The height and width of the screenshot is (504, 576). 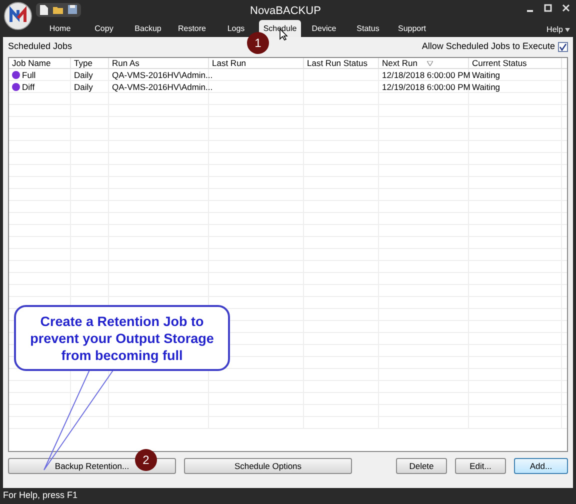 What do you see at coordinates (58, 10) in the screenshot?
I see `folder-icon` at bounding box center [58, 10].